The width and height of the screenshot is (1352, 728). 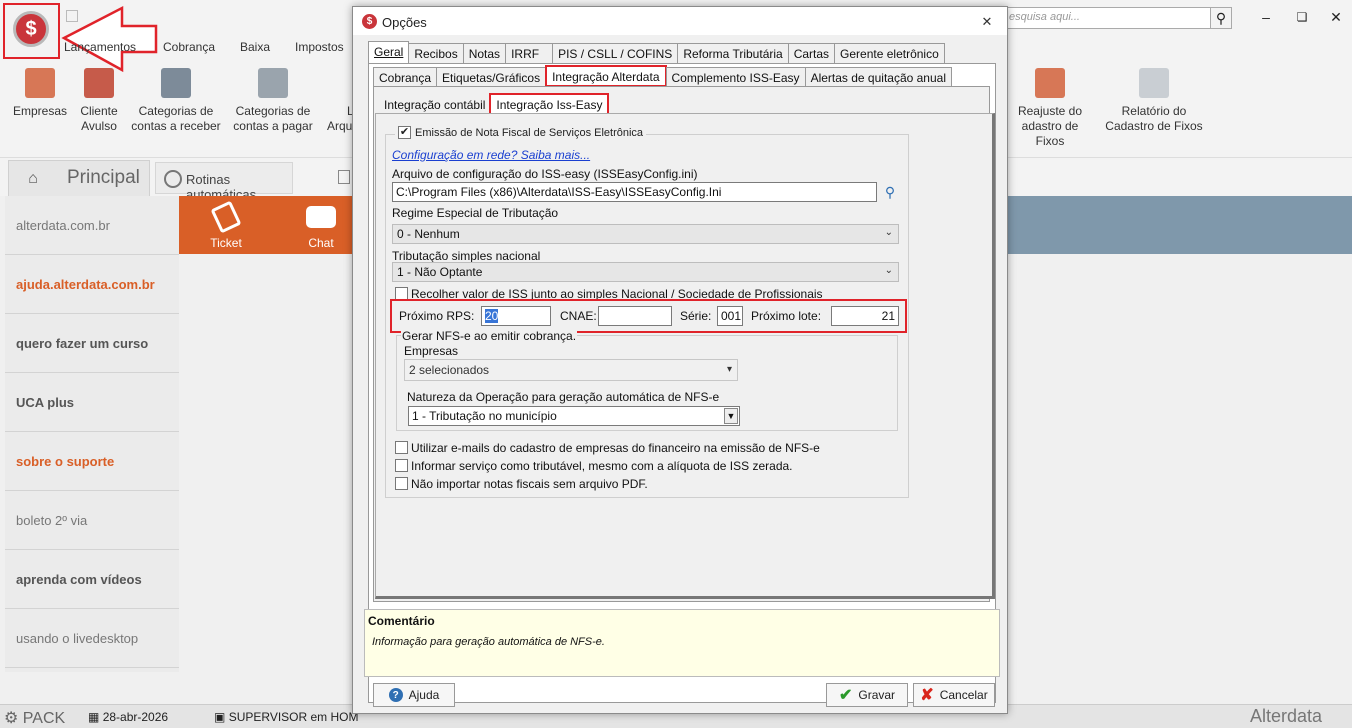 I want to click on menu-cobranca: Cobrança, so click(x=189, y=47).